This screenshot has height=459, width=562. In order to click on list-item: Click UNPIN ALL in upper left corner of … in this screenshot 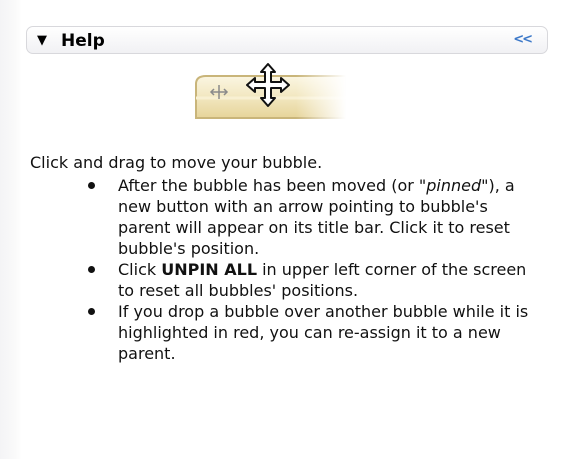, I will do `click(313, 280)`.